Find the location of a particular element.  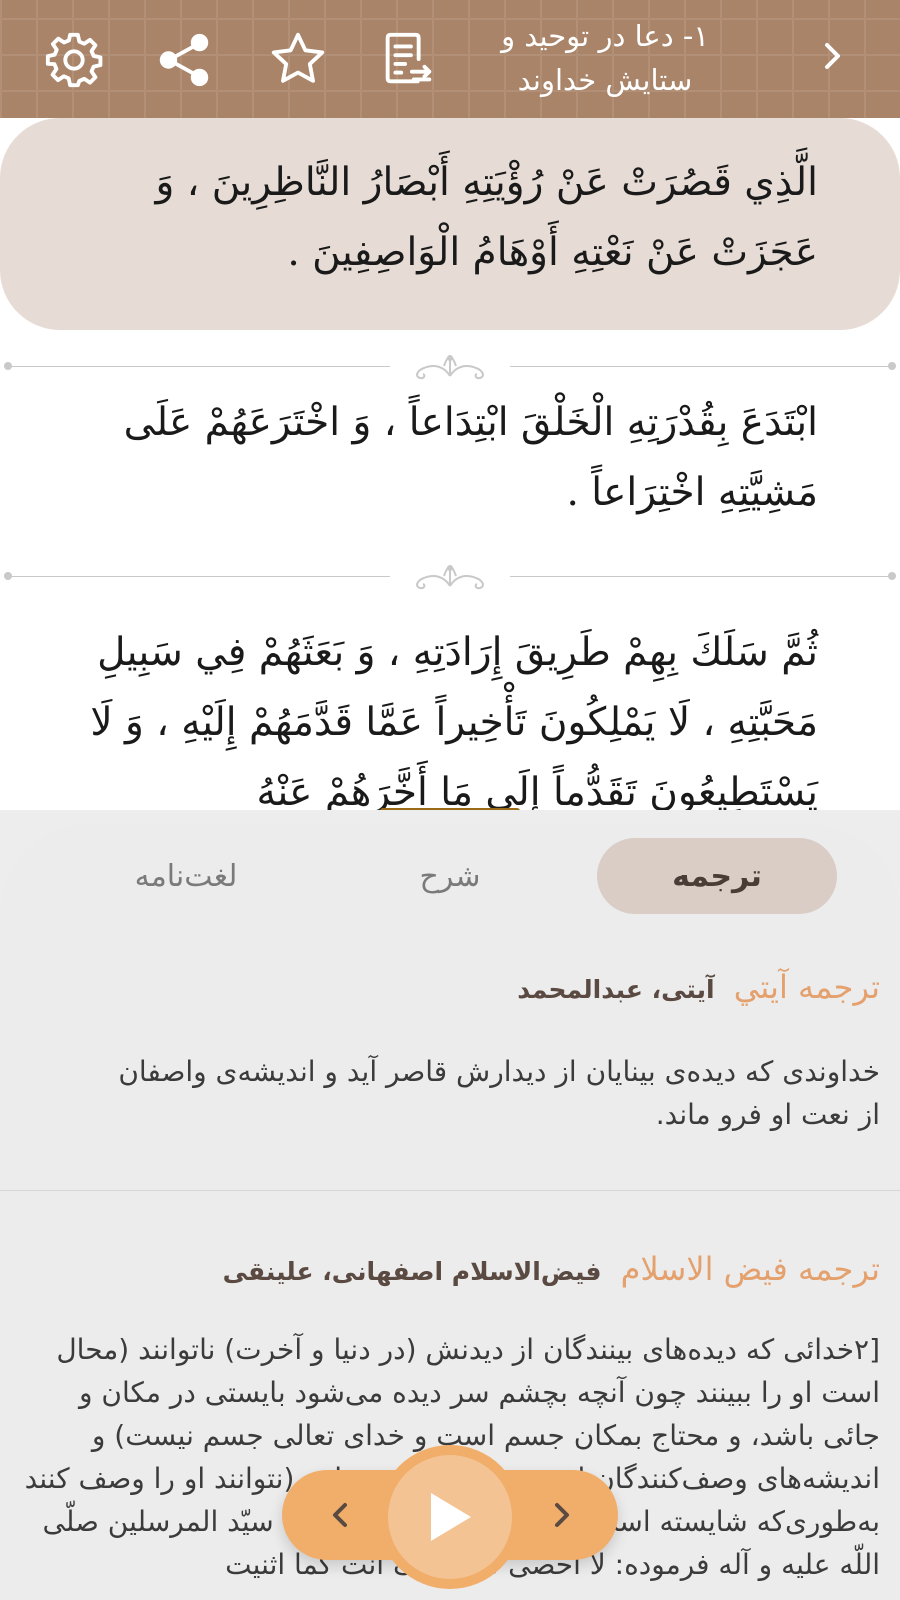

bookmark-button is located at coordinates (298, 60).